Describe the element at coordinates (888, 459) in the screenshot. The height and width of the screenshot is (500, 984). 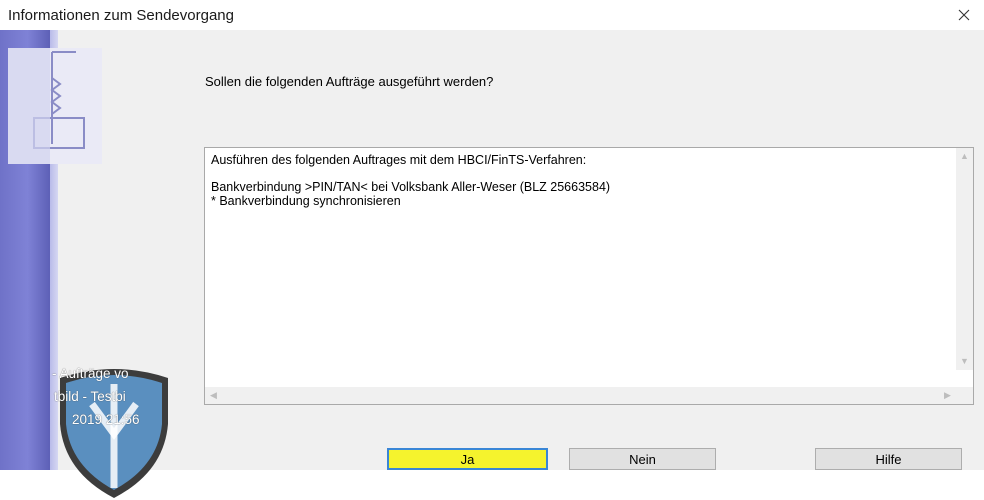
I see `help-button: Hilfe` at that location.